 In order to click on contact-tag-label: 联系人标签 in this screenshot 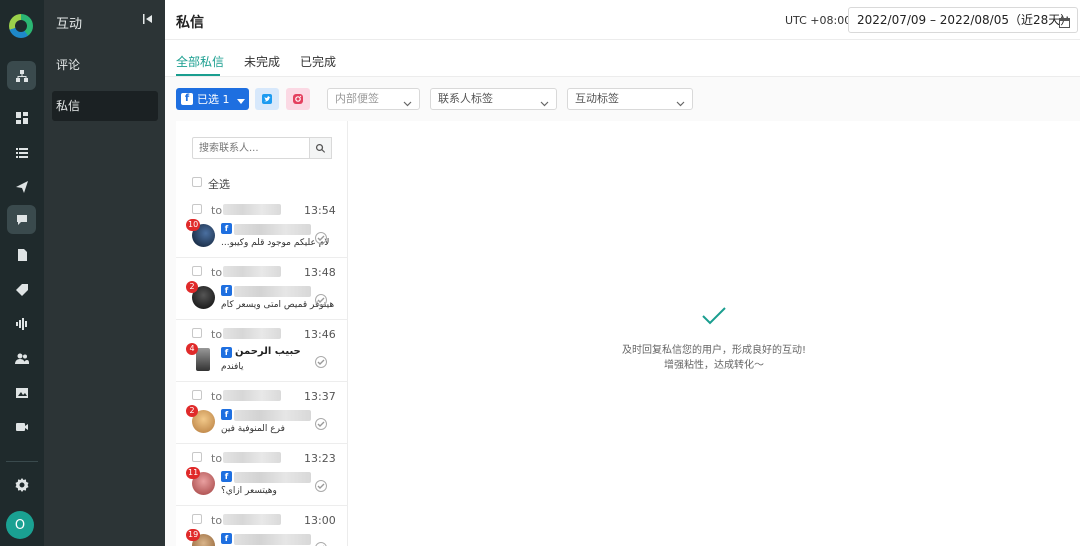, I will do `click(465, 98)`.